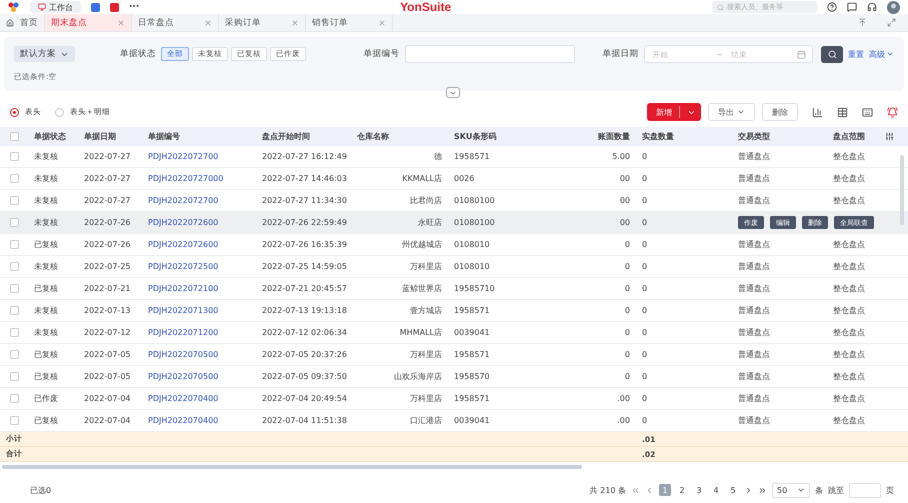 The width and height of the screenshot is (908, 503). I want to click on table-cell-text: 2022-07-27 16:12:49, so click(304, 156).